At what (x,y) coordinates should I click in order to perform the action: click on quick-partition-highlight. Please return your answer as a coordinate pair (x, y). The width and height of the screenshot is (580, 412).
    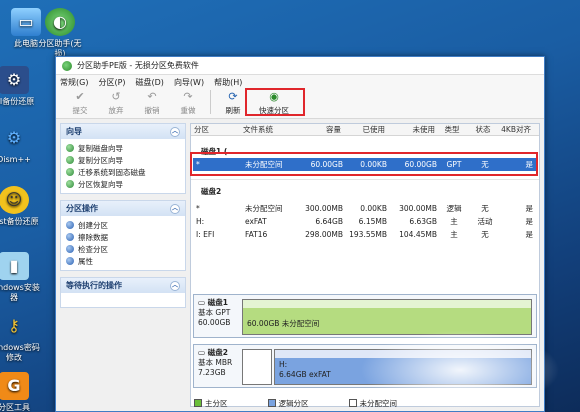
    Looking at the image, I should click on (275, 102).